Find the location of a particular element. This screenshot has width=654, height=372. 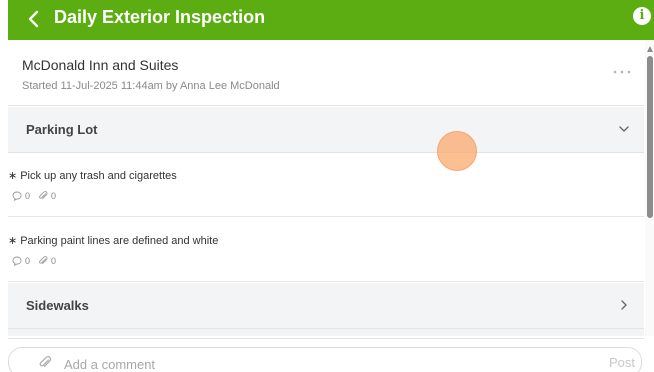

comment-input is located at coordinates (314, 363).